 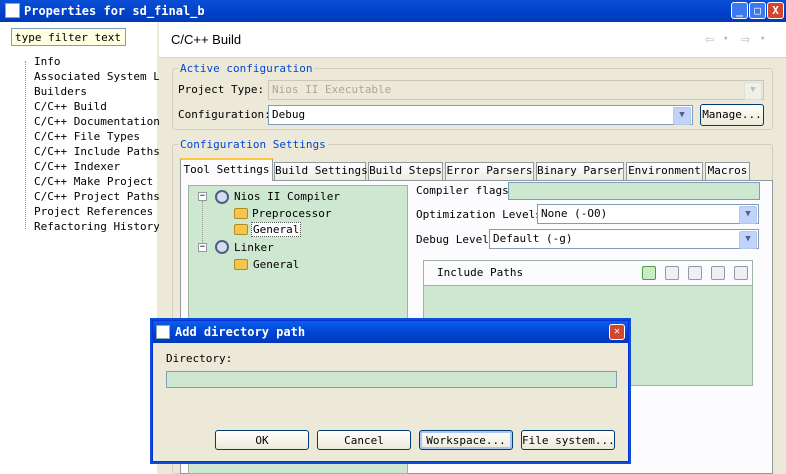 I want to click on nav-item-cpp-include-paths: C/C++ Include Paths, so click(x=97, y=152).